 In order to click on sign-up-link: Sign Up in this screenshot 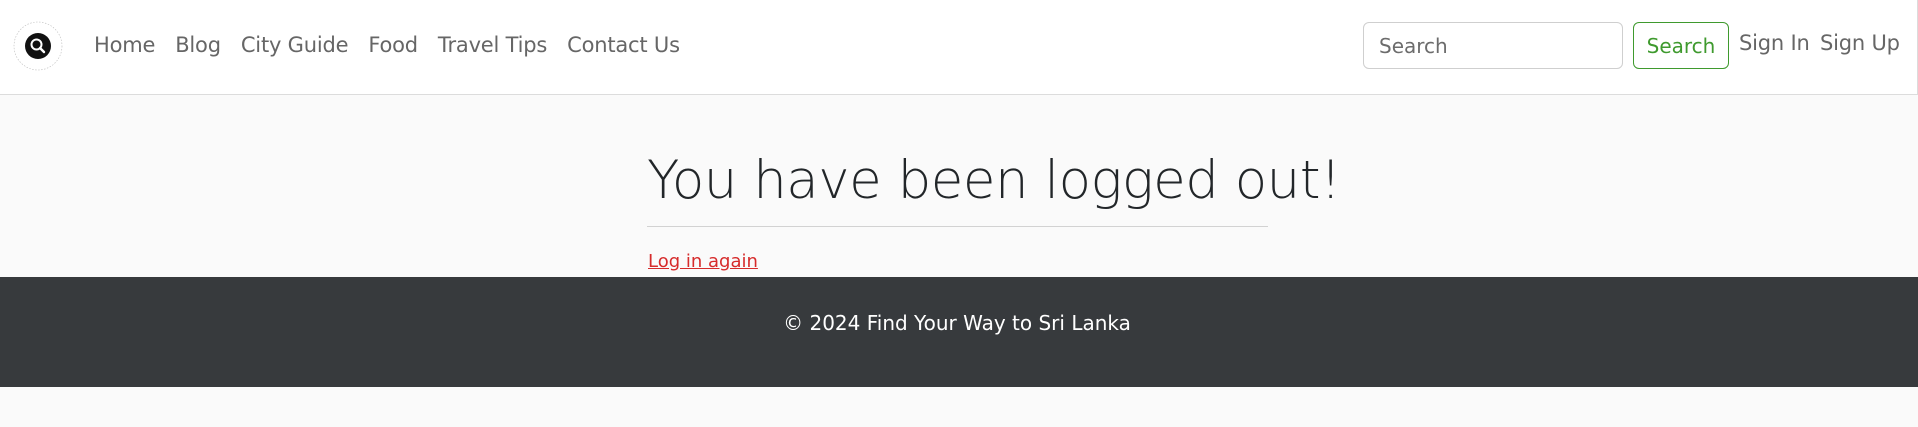, I will do `click(1860, 43)`.